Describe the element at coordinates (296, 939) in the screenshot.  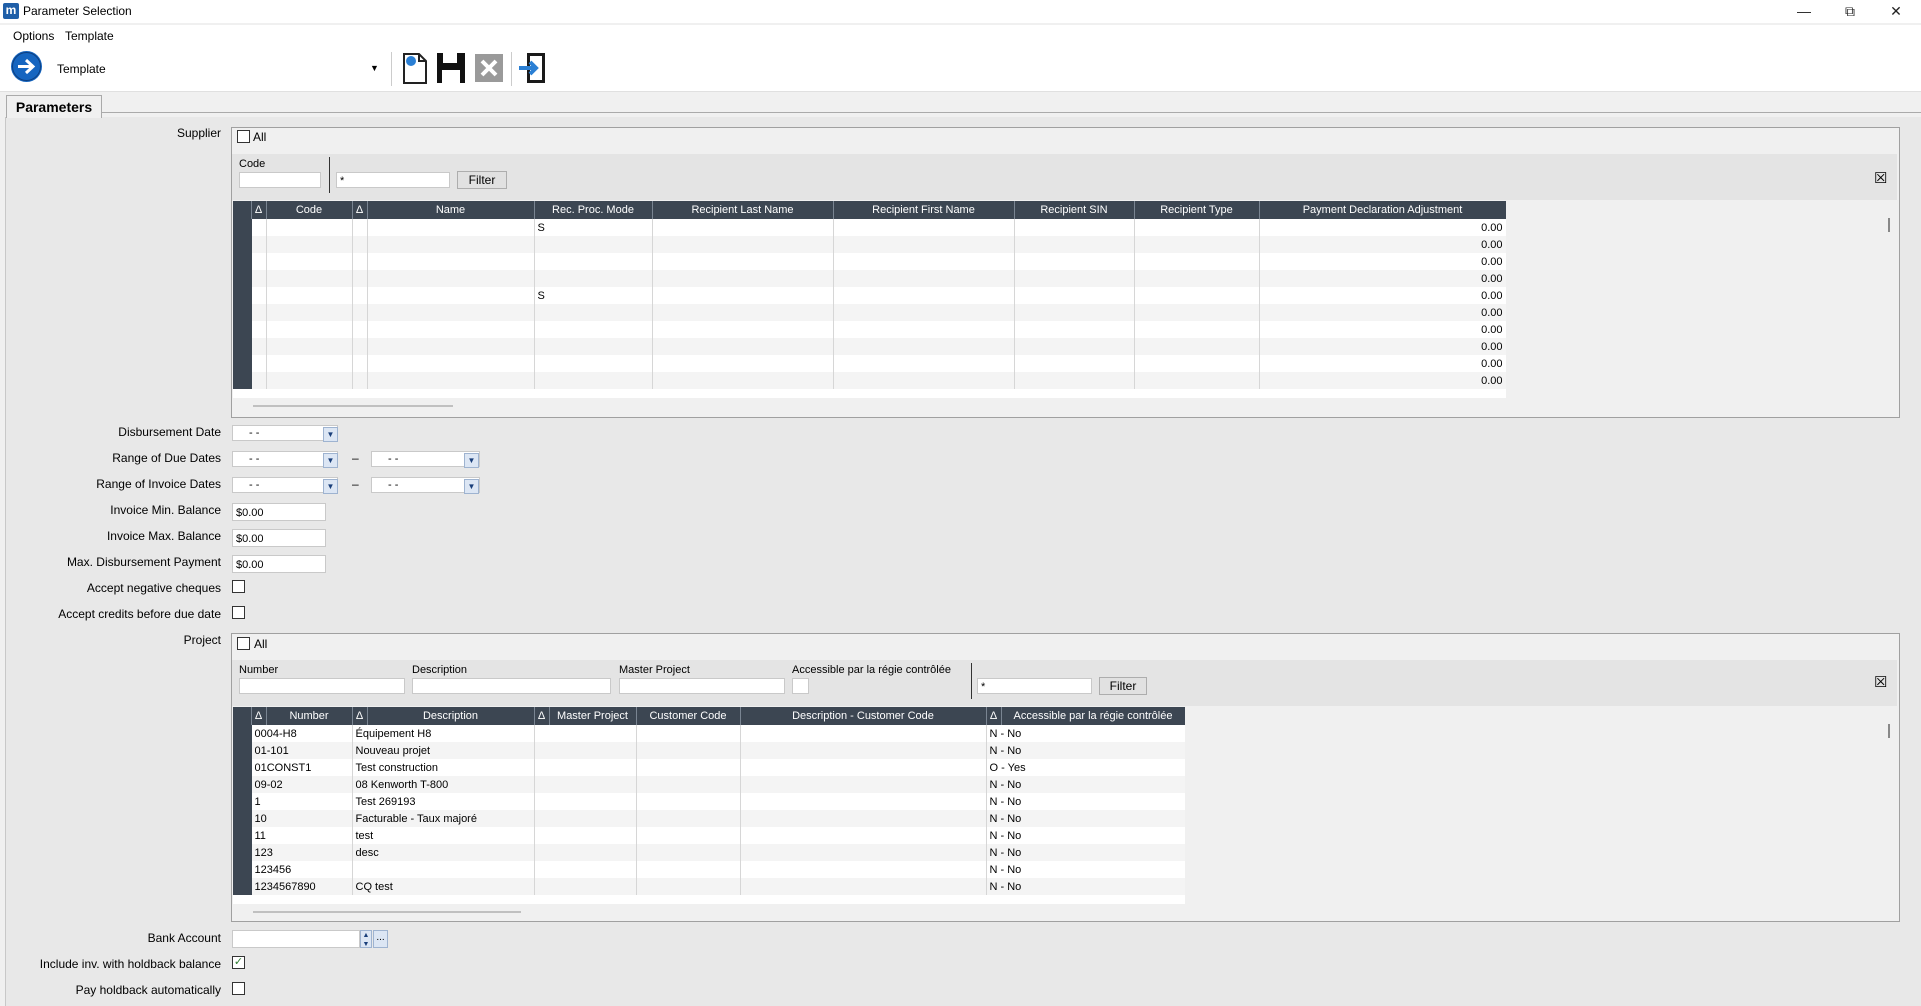
I see `bank-account-input` at that location.